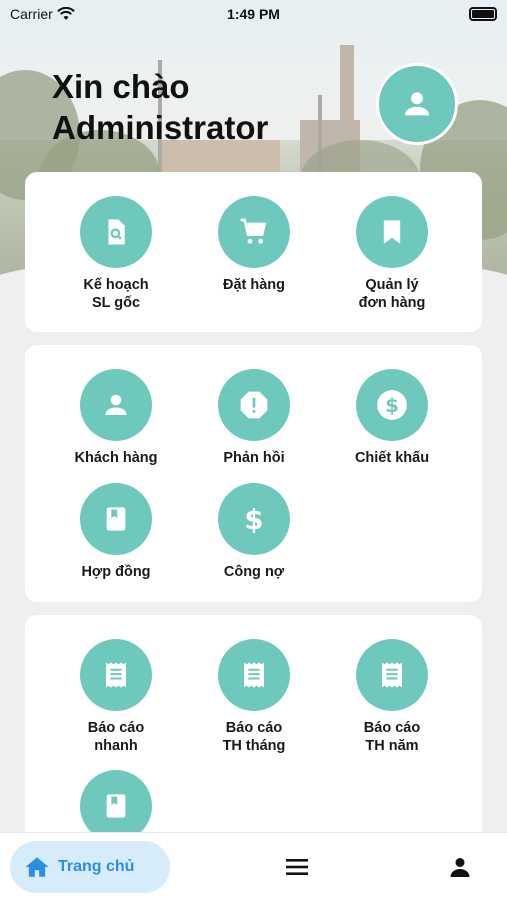  I want to click on profile-avatar-button, so click(417, 104).